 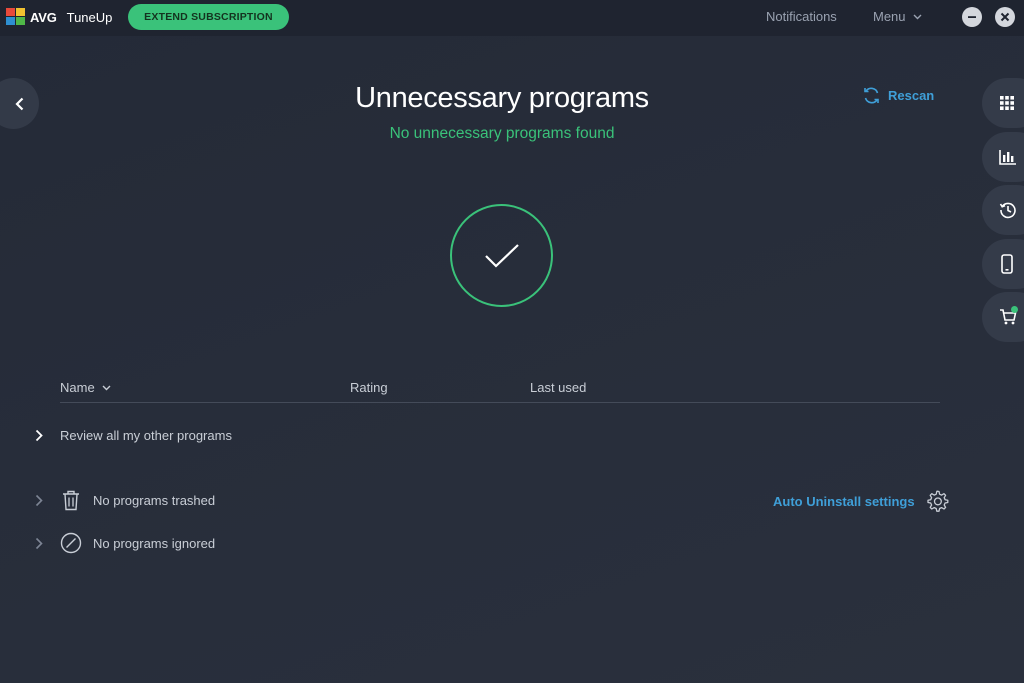 I want to click on extend-subscription-button: EXTEND SUBSCRIPTION, so click(x=208, y=17).